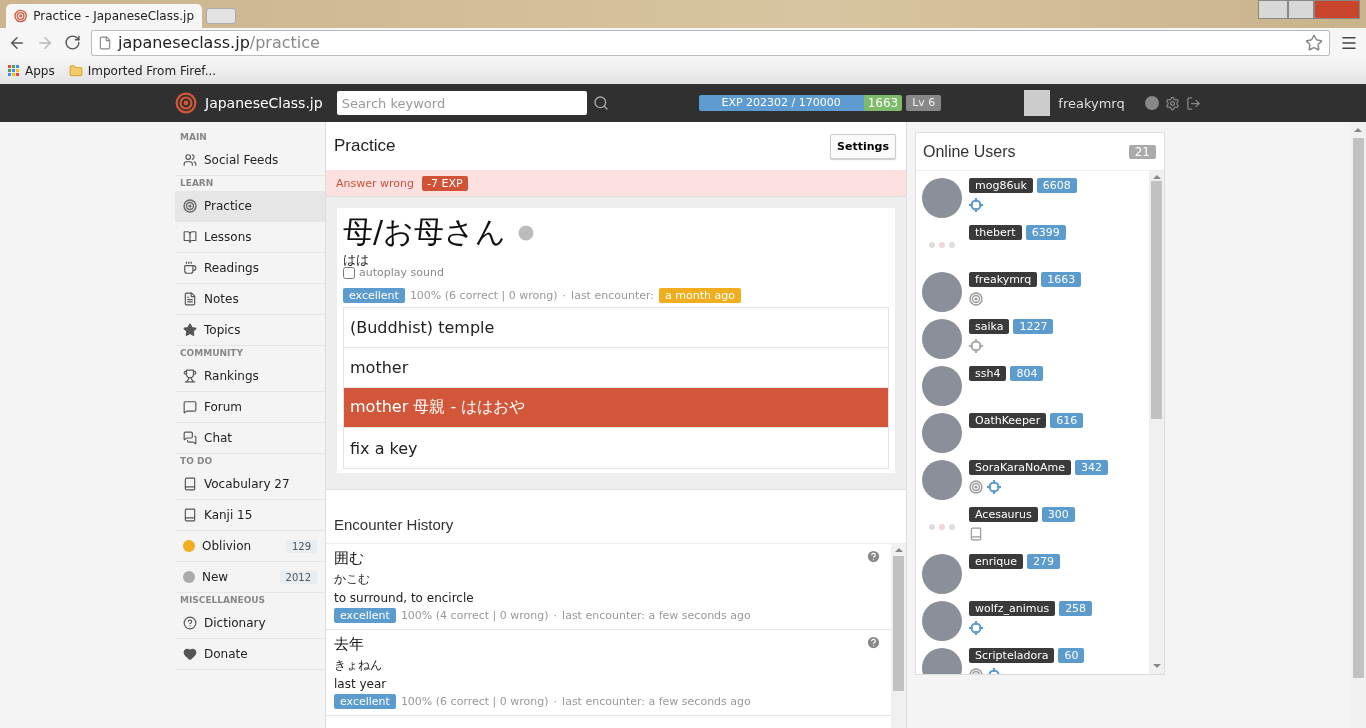 This screenshot has height=728, width=1366. What do you see at coordinates (1151, 103) in the screenshot?
I see `status-icon` at bounding box center [1151, 103].